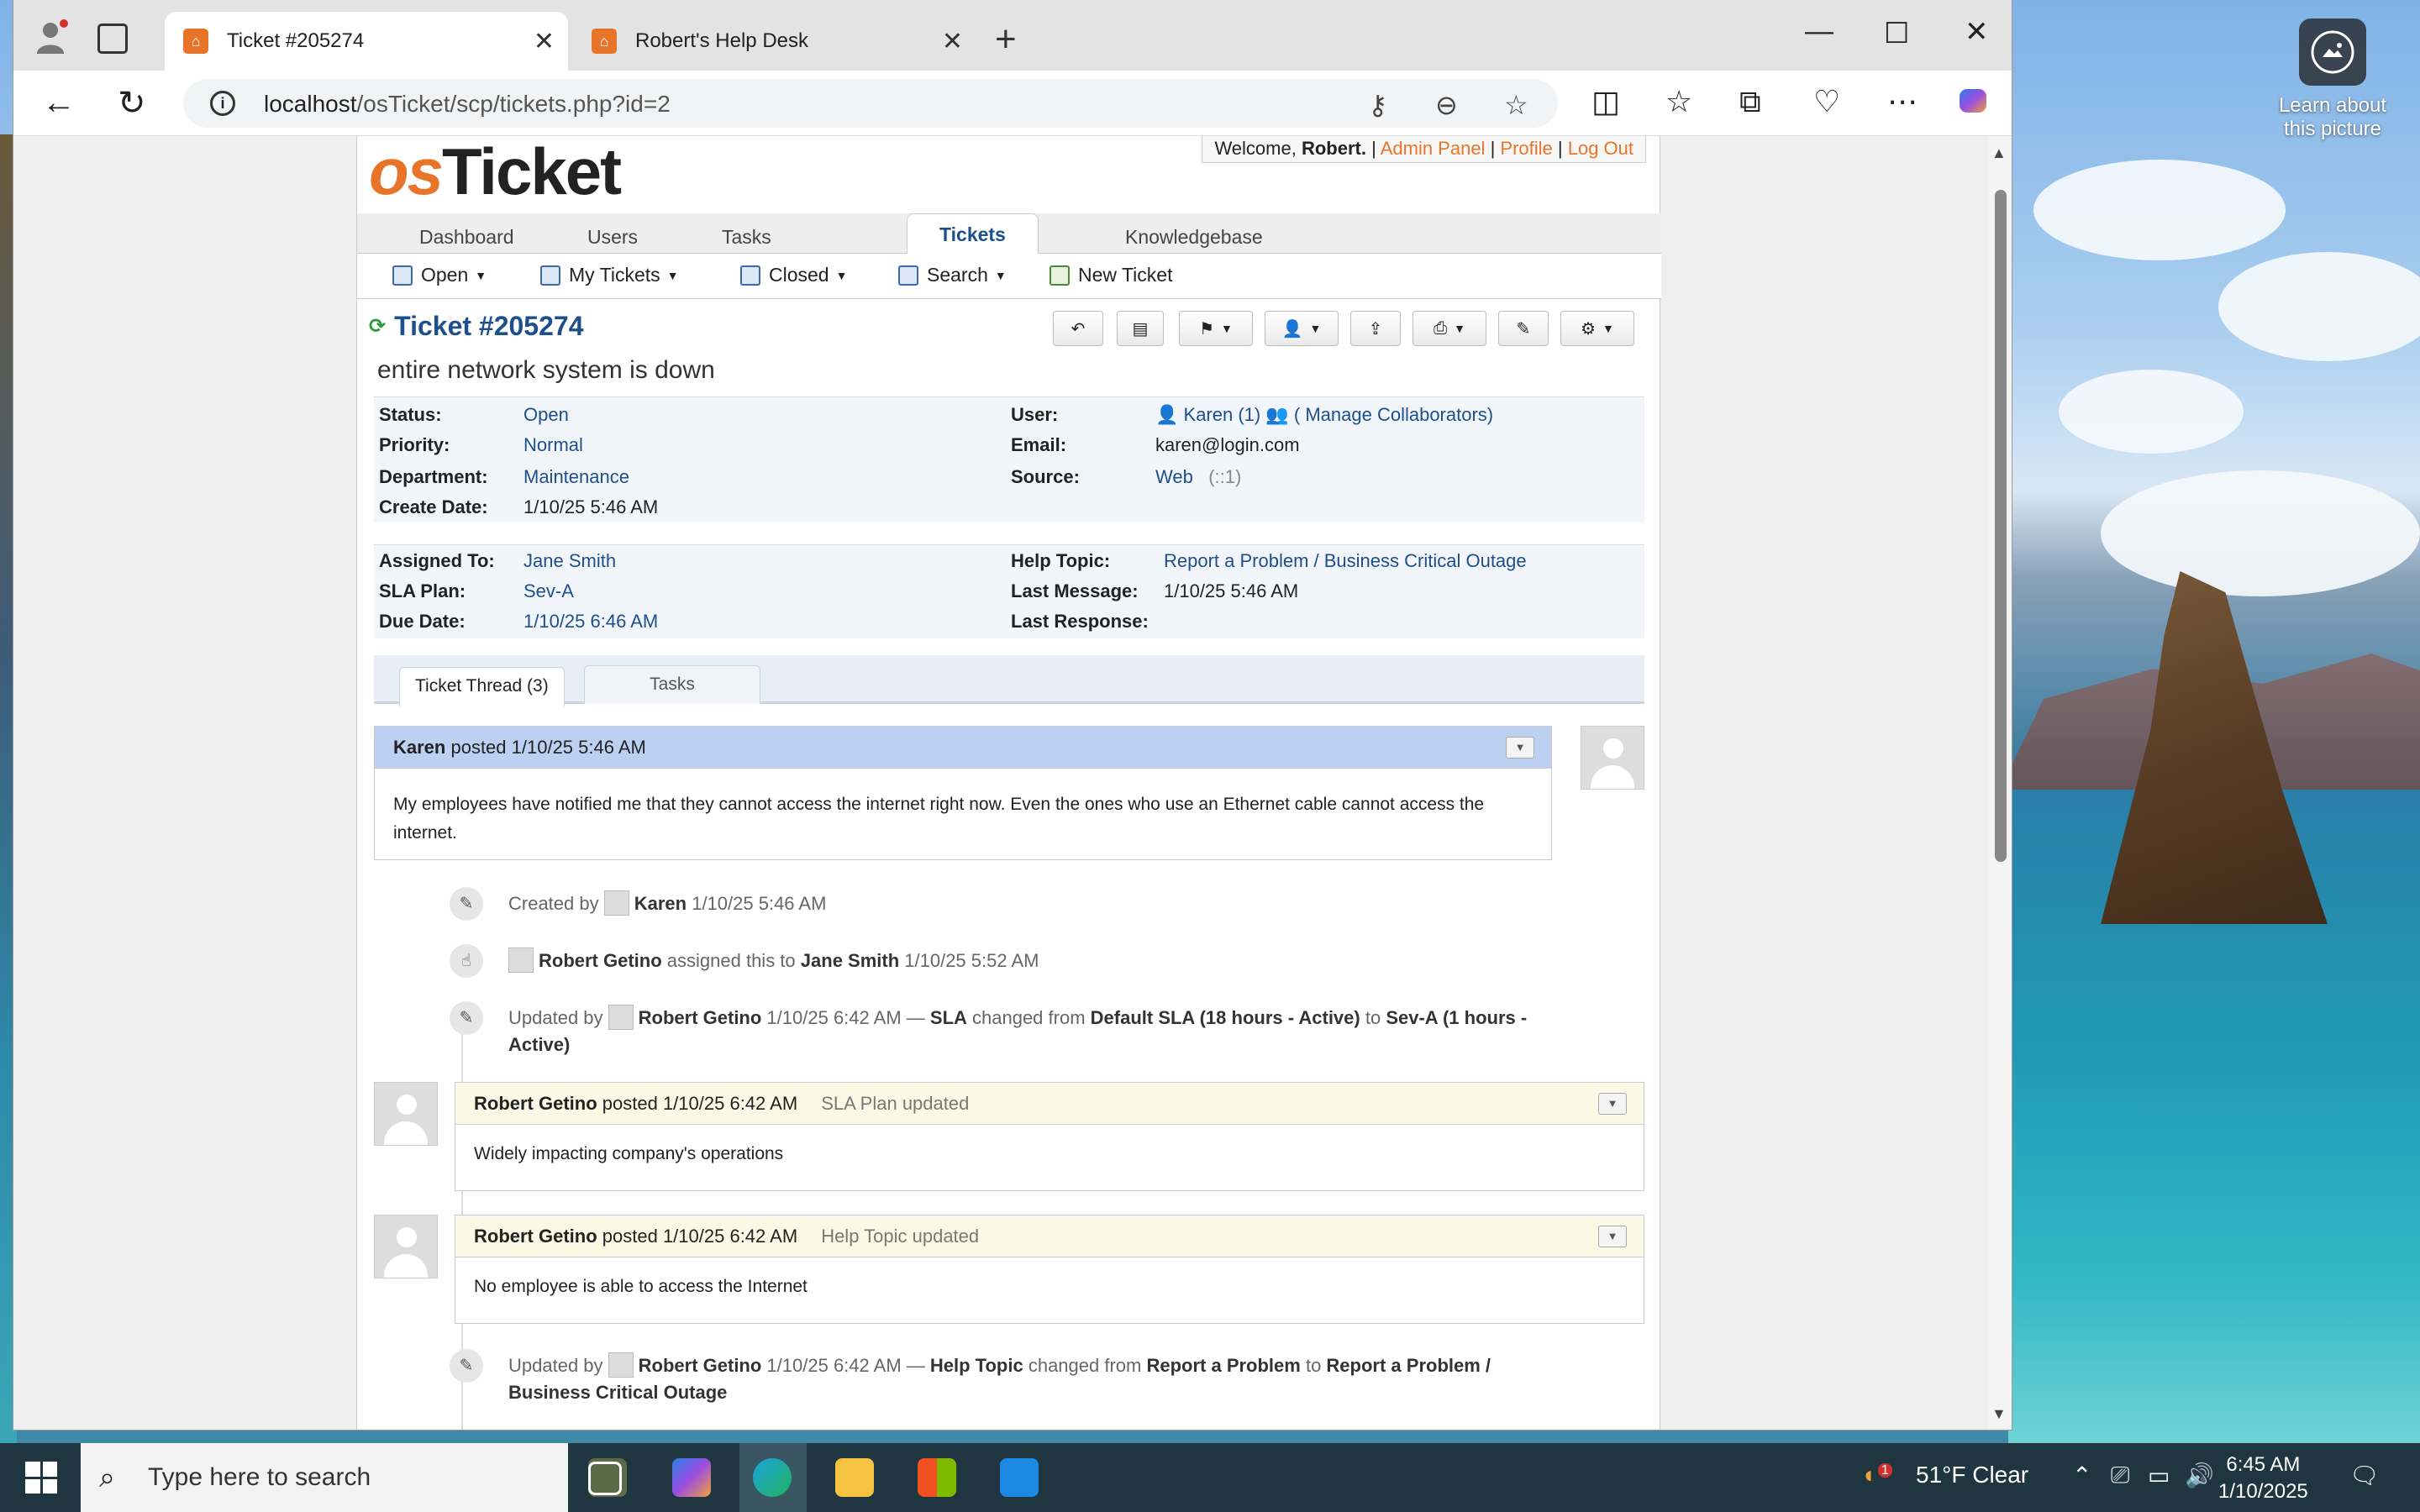  Describe the element at coordinates (1977, 32) in the screenshot. I see `close-window-button: ✕` at that location.